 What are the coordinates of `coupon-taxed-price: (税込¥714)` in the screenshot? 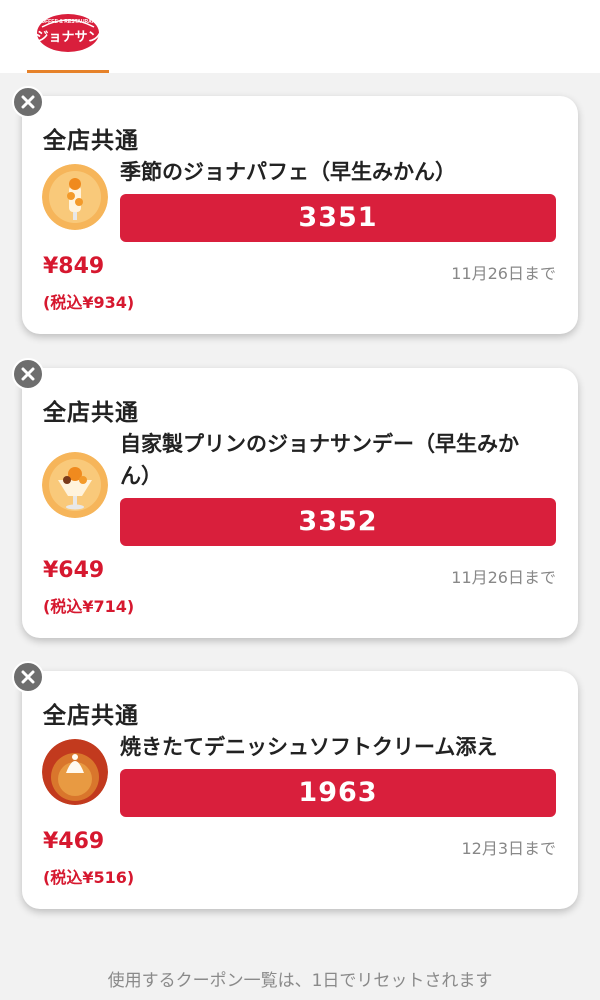 It's located at (89, 606).